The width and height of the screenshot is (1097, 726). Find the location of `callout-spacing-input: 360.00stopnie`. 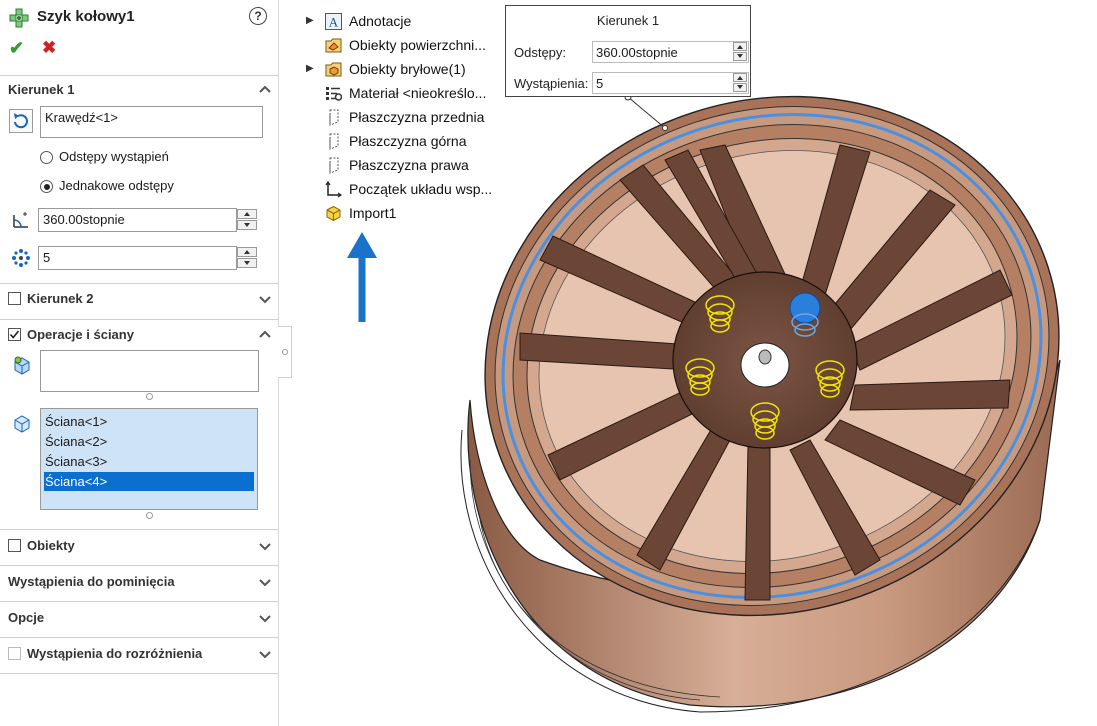

callout-spacing-input: 360.00stopnie is located at coordinates (670, 52).